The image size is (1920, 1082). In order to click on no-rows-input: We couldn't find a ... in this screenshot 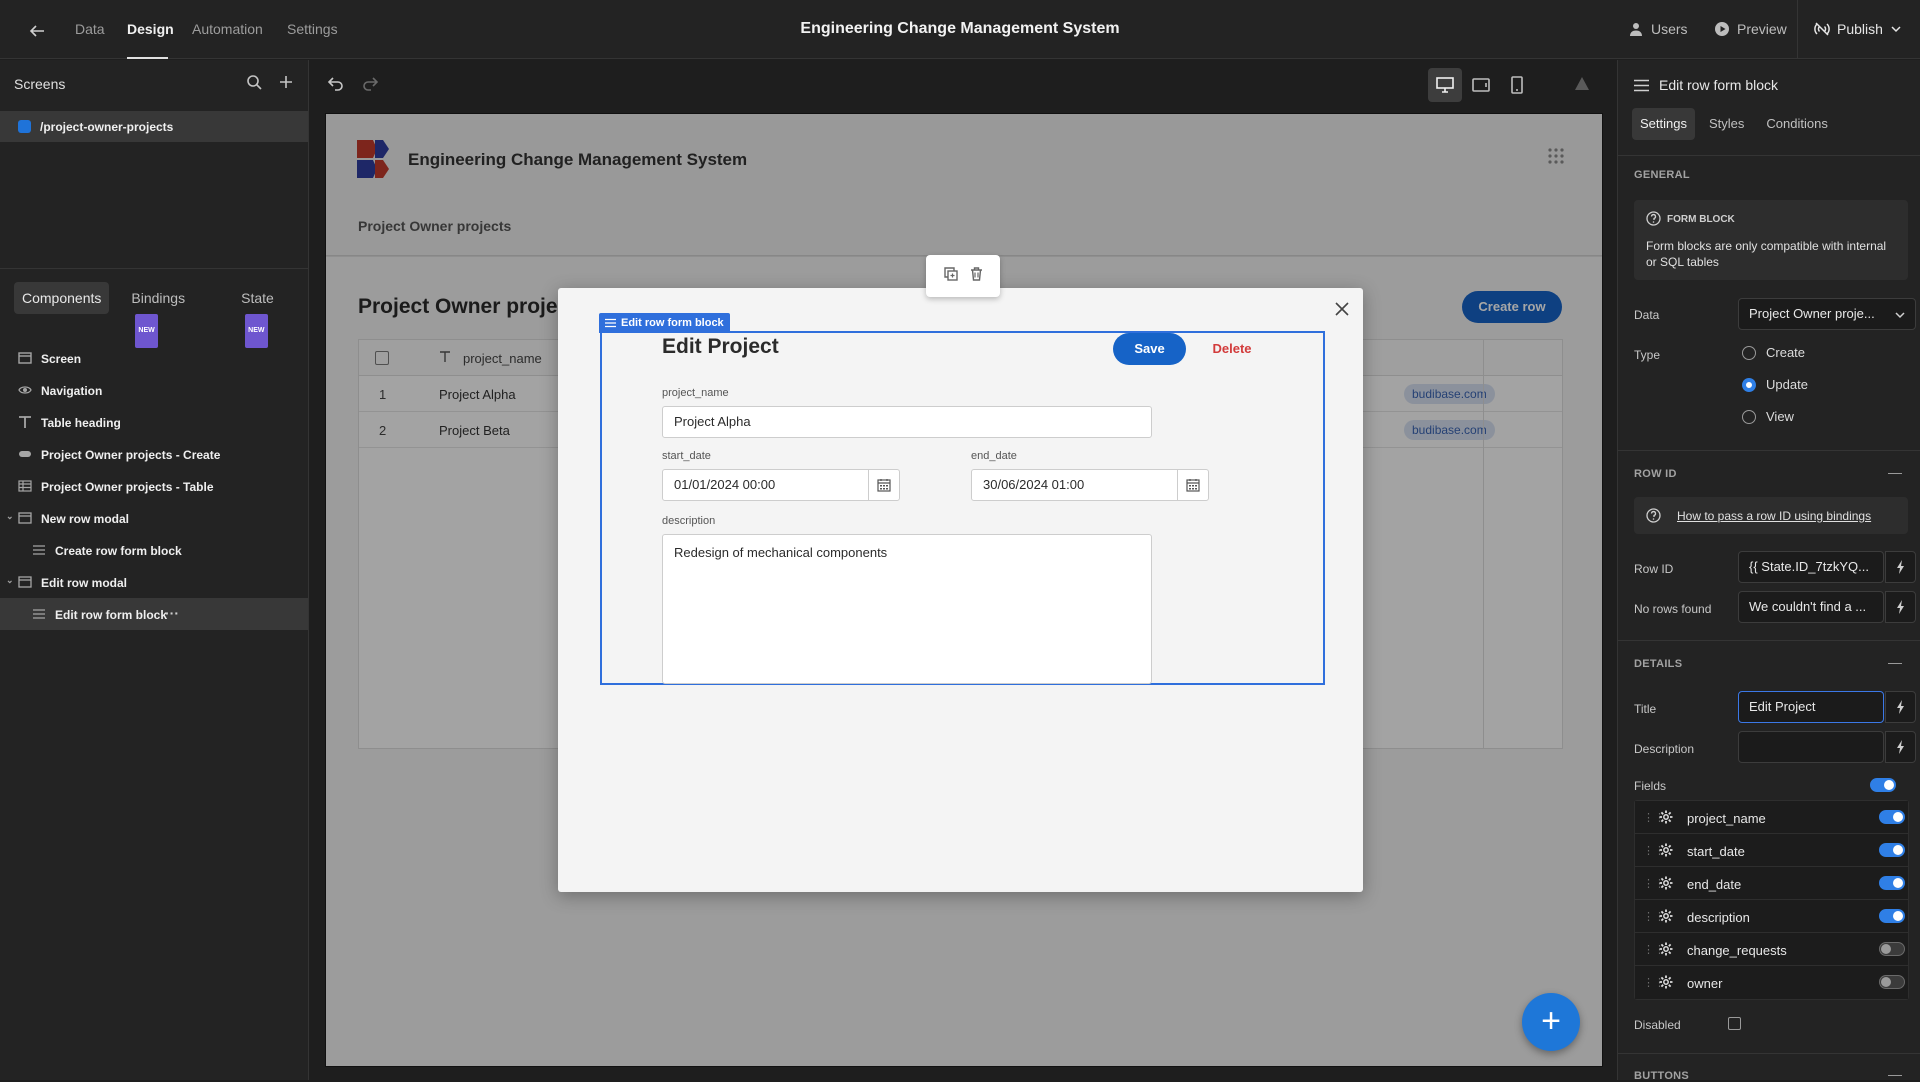, I will do `click(1811, 607)`.